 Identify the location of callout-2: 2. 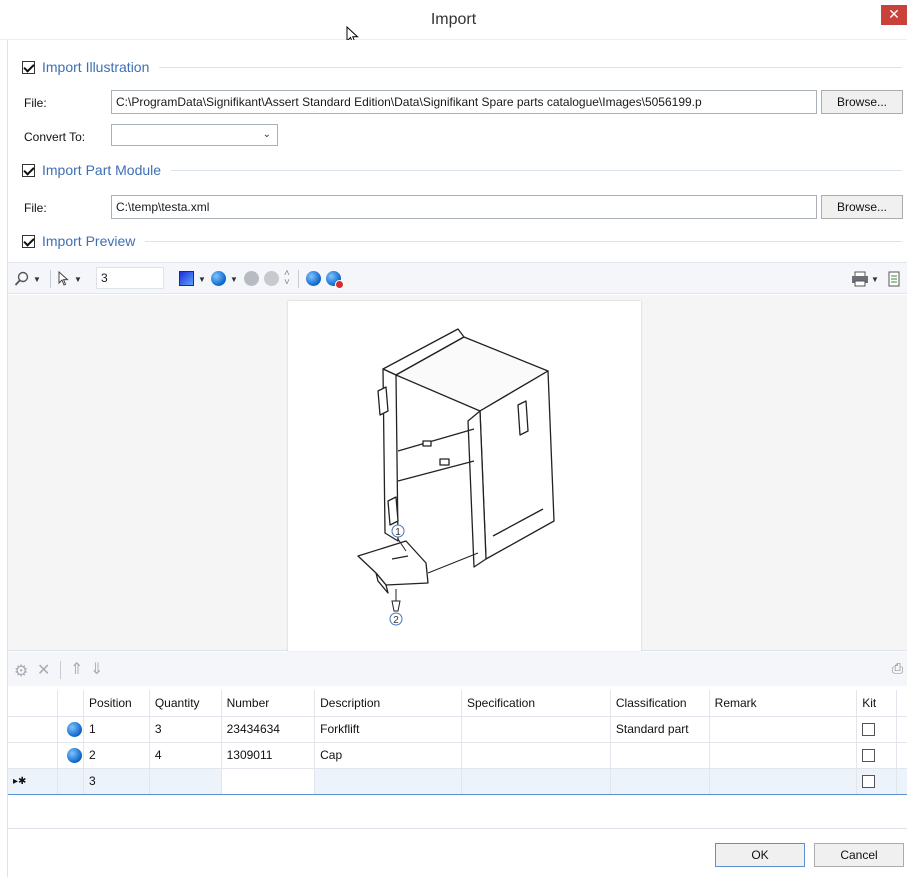
(396, 620).